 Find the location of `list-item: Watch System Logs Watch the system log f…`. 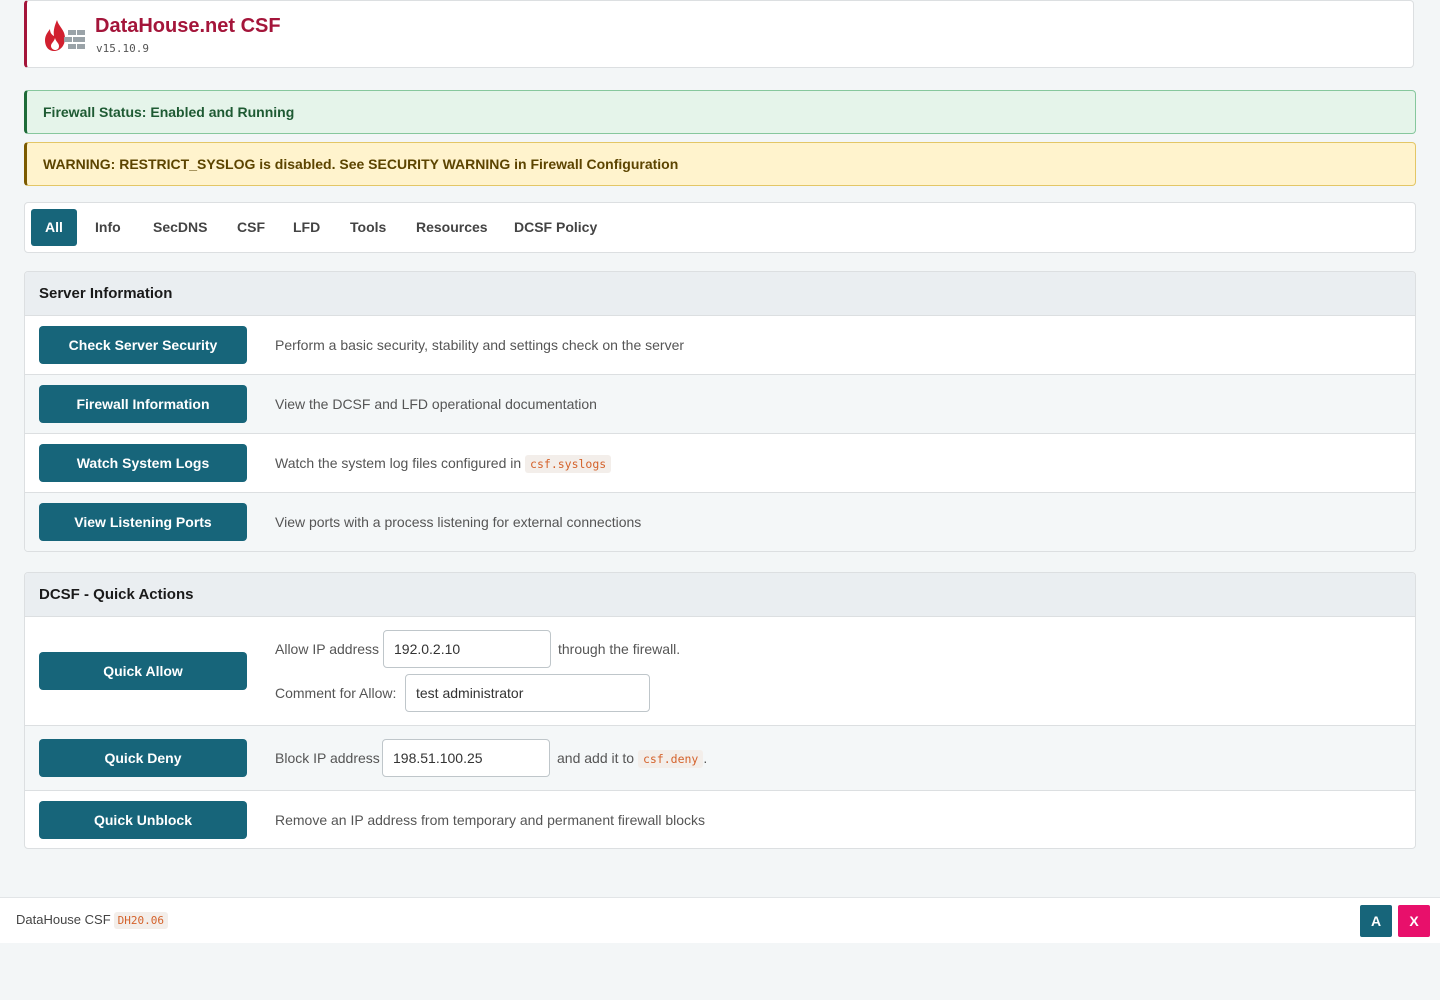

list-item: Watch System Logs Watch the system log f… is located at coordinates (720, 463).